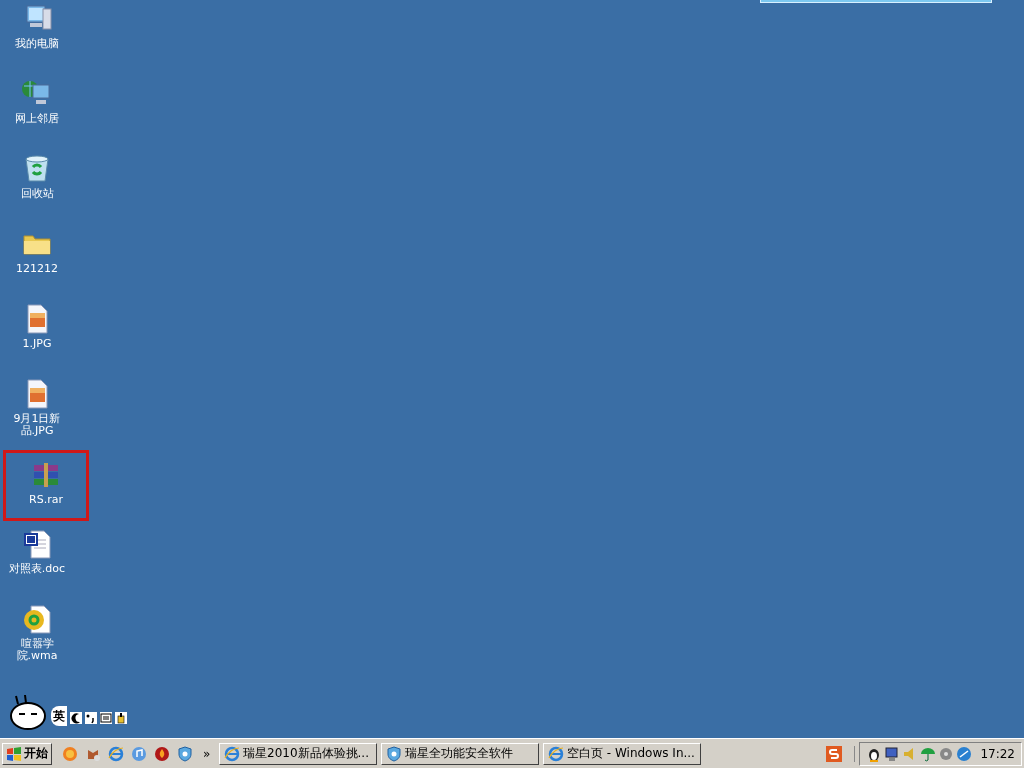  Describe the element at coordinates (162, 753) in the screenshot. I see `flame-icon` at that location.